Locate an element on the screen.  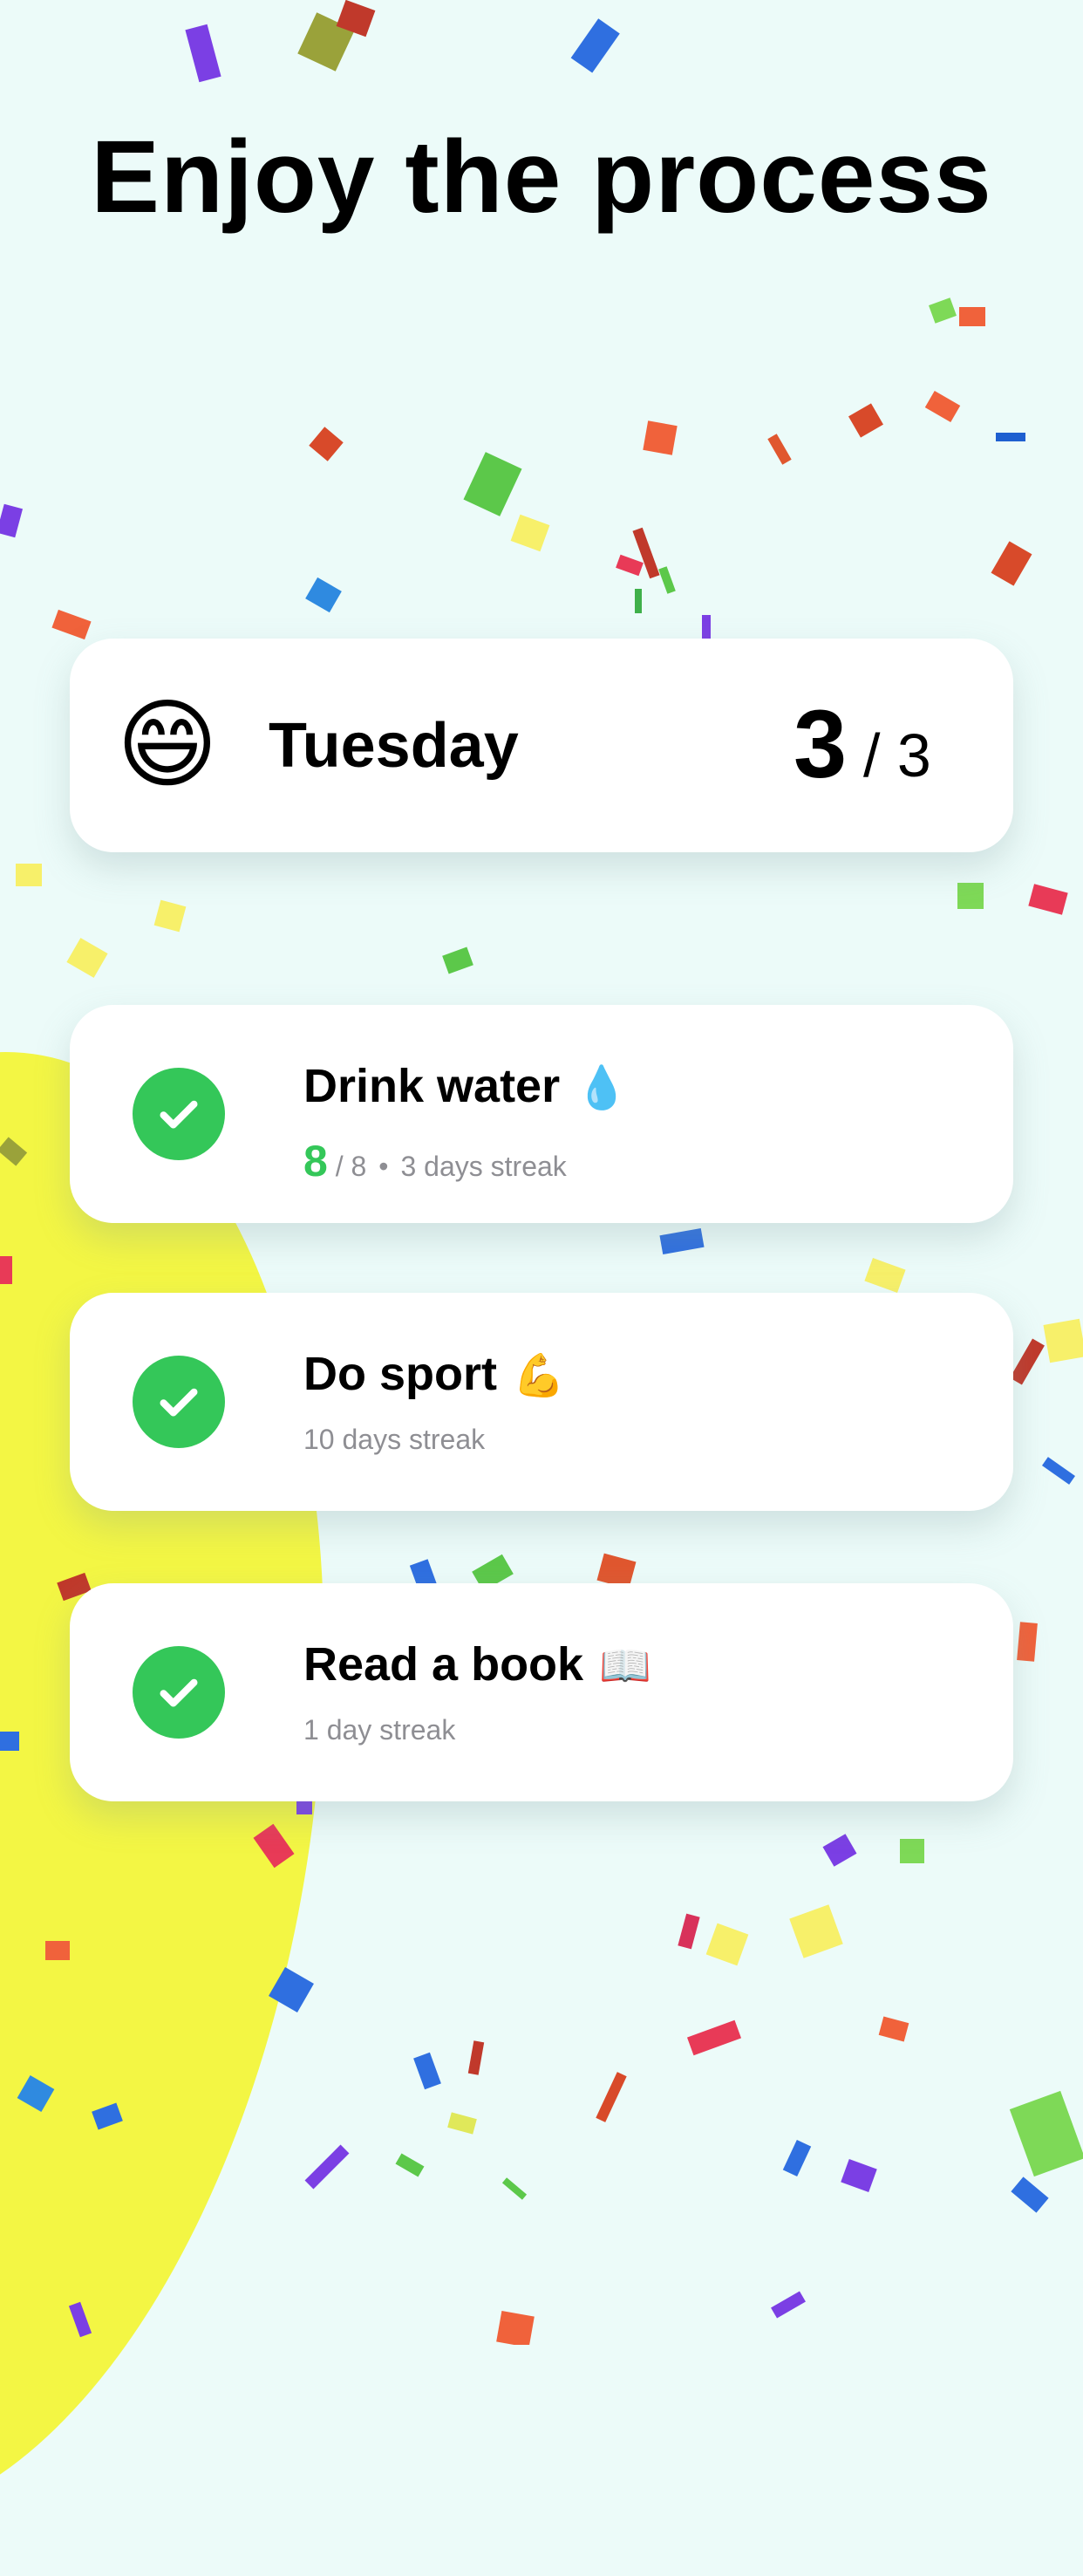
total-count: / 3 is located at coordinates (897, 755).